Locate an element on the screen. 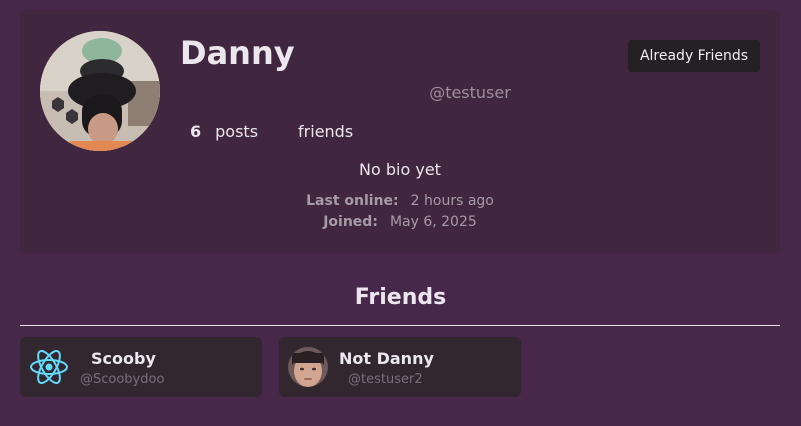 The image size is (801, 426). last-online-label: Last online: is located at coordinates (352, 201).